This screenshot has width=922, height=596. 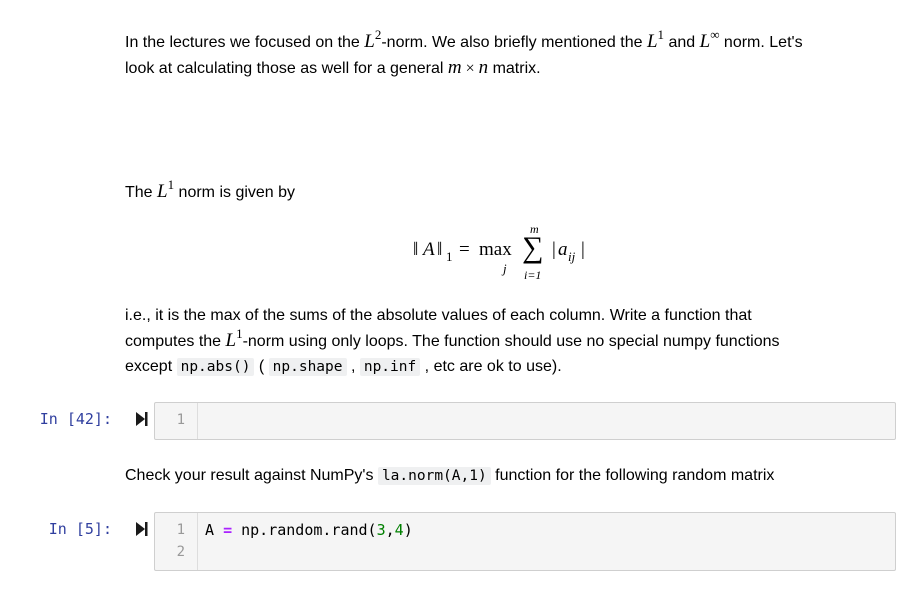 I want to click on eq-A: A, so click(x=429, y=249).